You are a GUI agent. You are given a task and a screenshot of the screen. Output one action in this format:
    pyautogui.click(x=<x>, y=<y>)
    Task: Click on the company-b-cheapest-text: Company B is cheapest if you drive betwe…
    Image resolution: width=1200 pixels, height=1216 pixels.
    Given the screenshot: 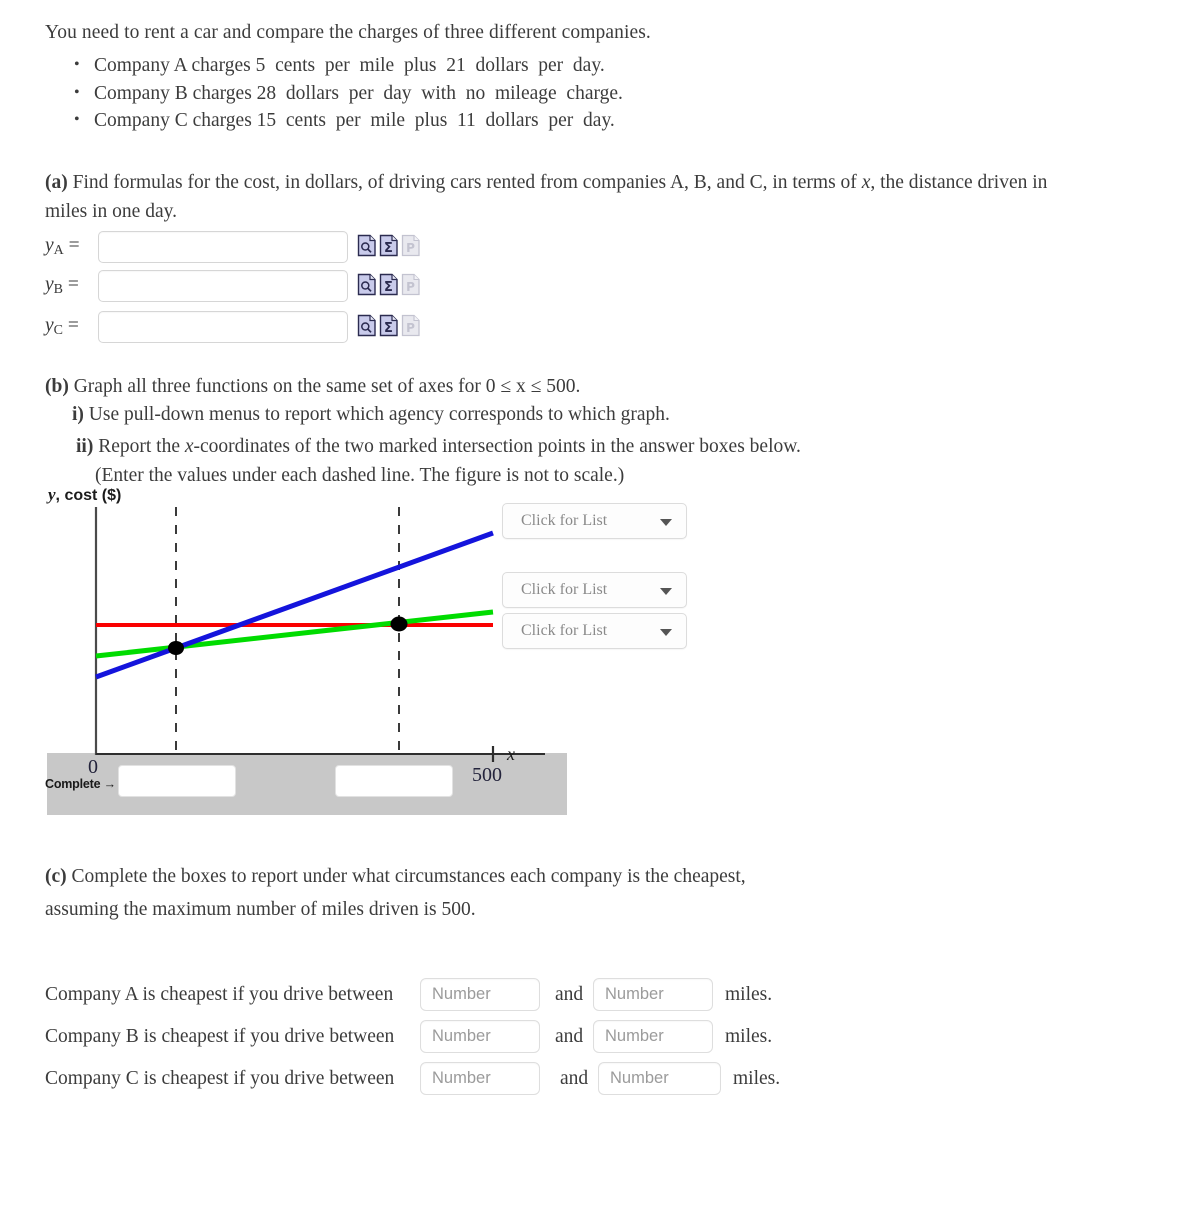 What is the action you would take?
    pyautogui.click(x=220, y=1036)
    